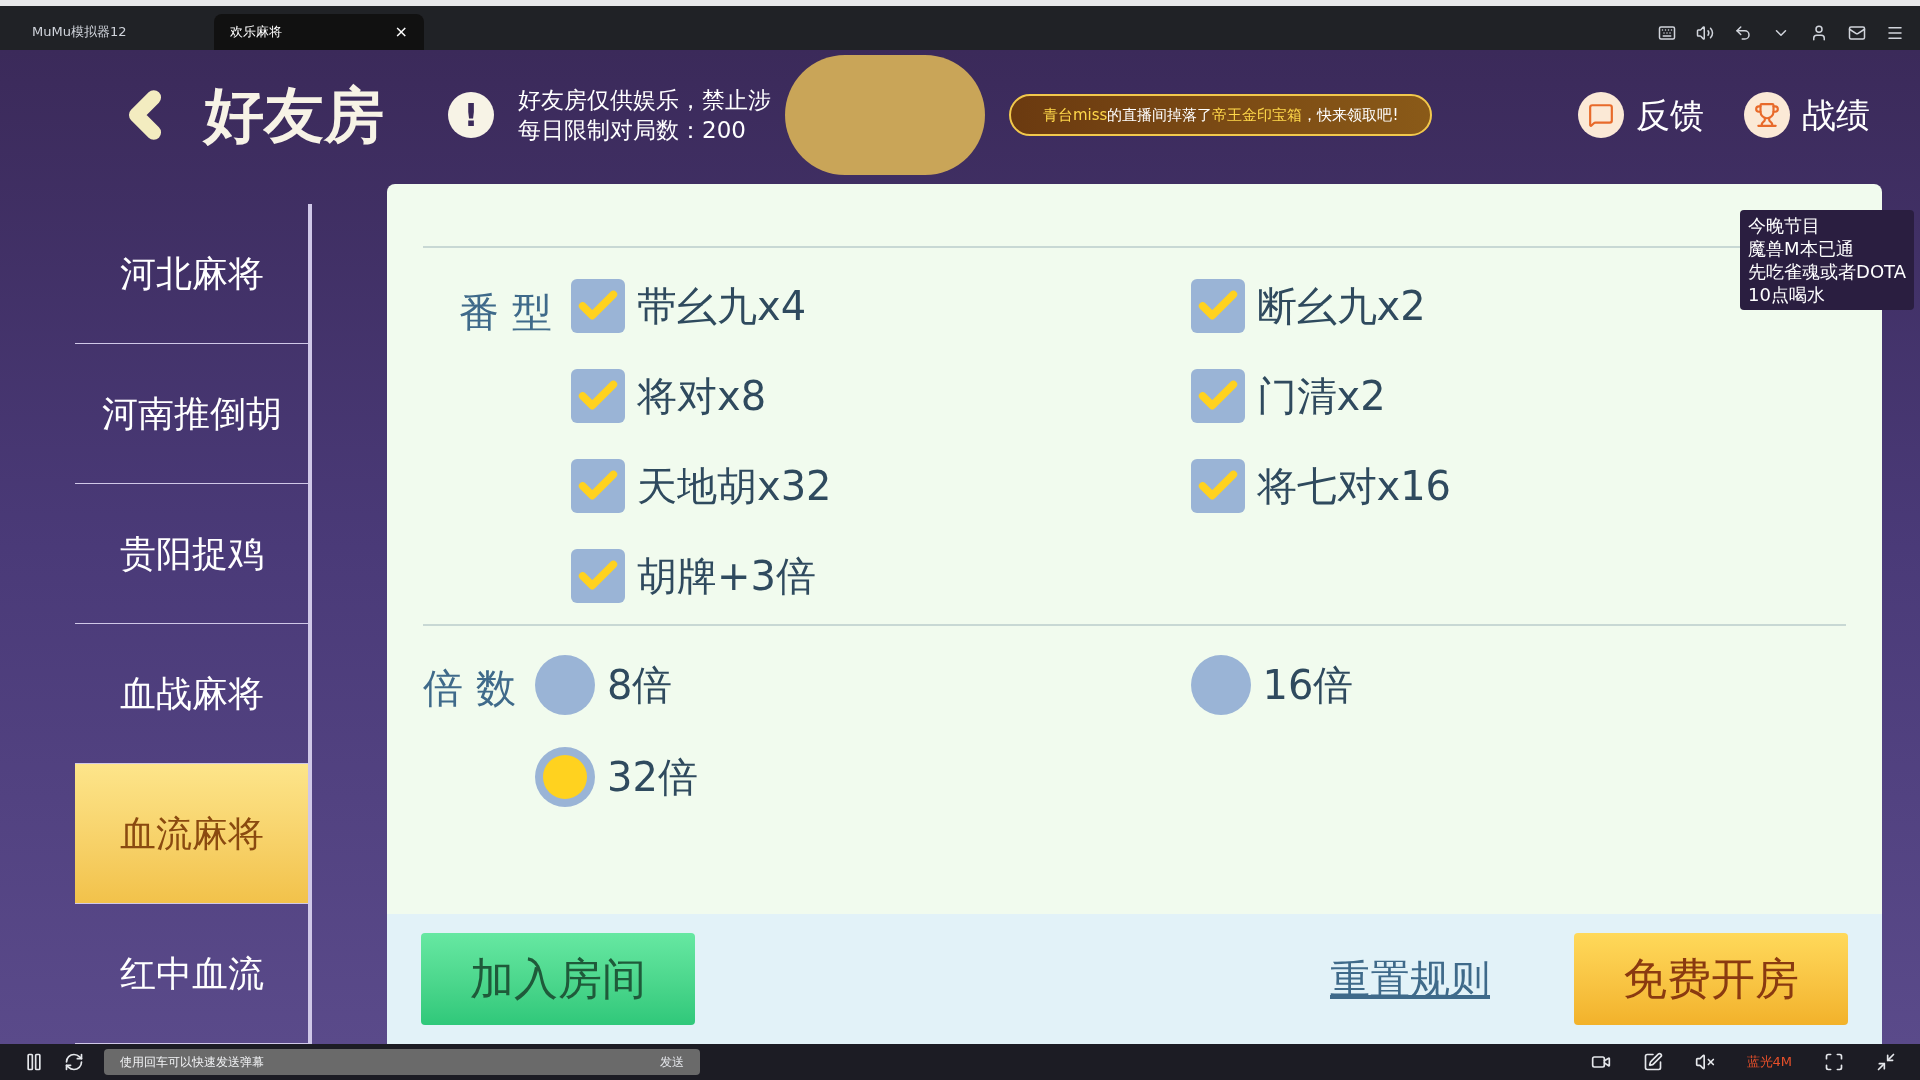 This screenshot has height=1080, width=1920. I want to click on mail-icon, so click(1857, 33).